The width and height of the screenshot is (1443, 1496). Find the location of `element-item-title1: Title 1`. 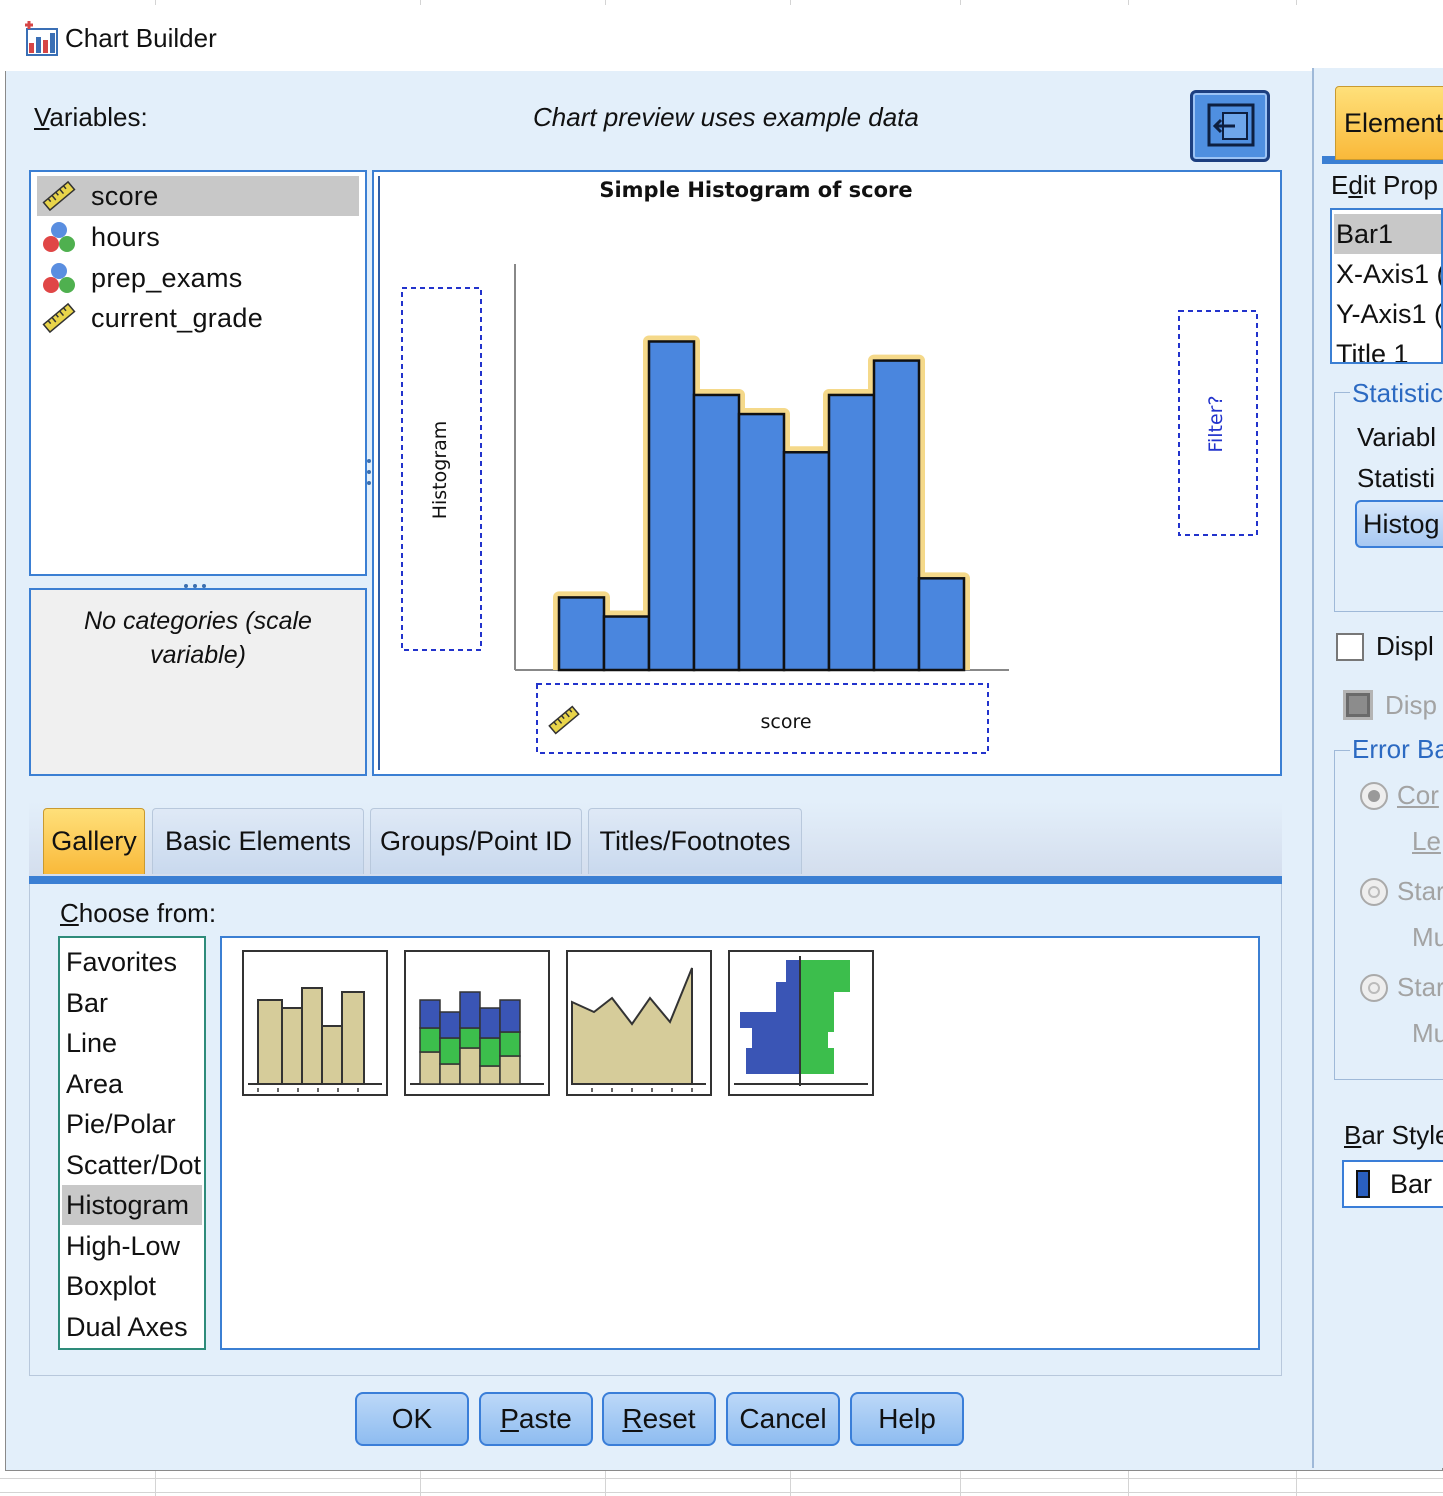

element-item-title1: Title 1 is located at coordinates (1372, 348).